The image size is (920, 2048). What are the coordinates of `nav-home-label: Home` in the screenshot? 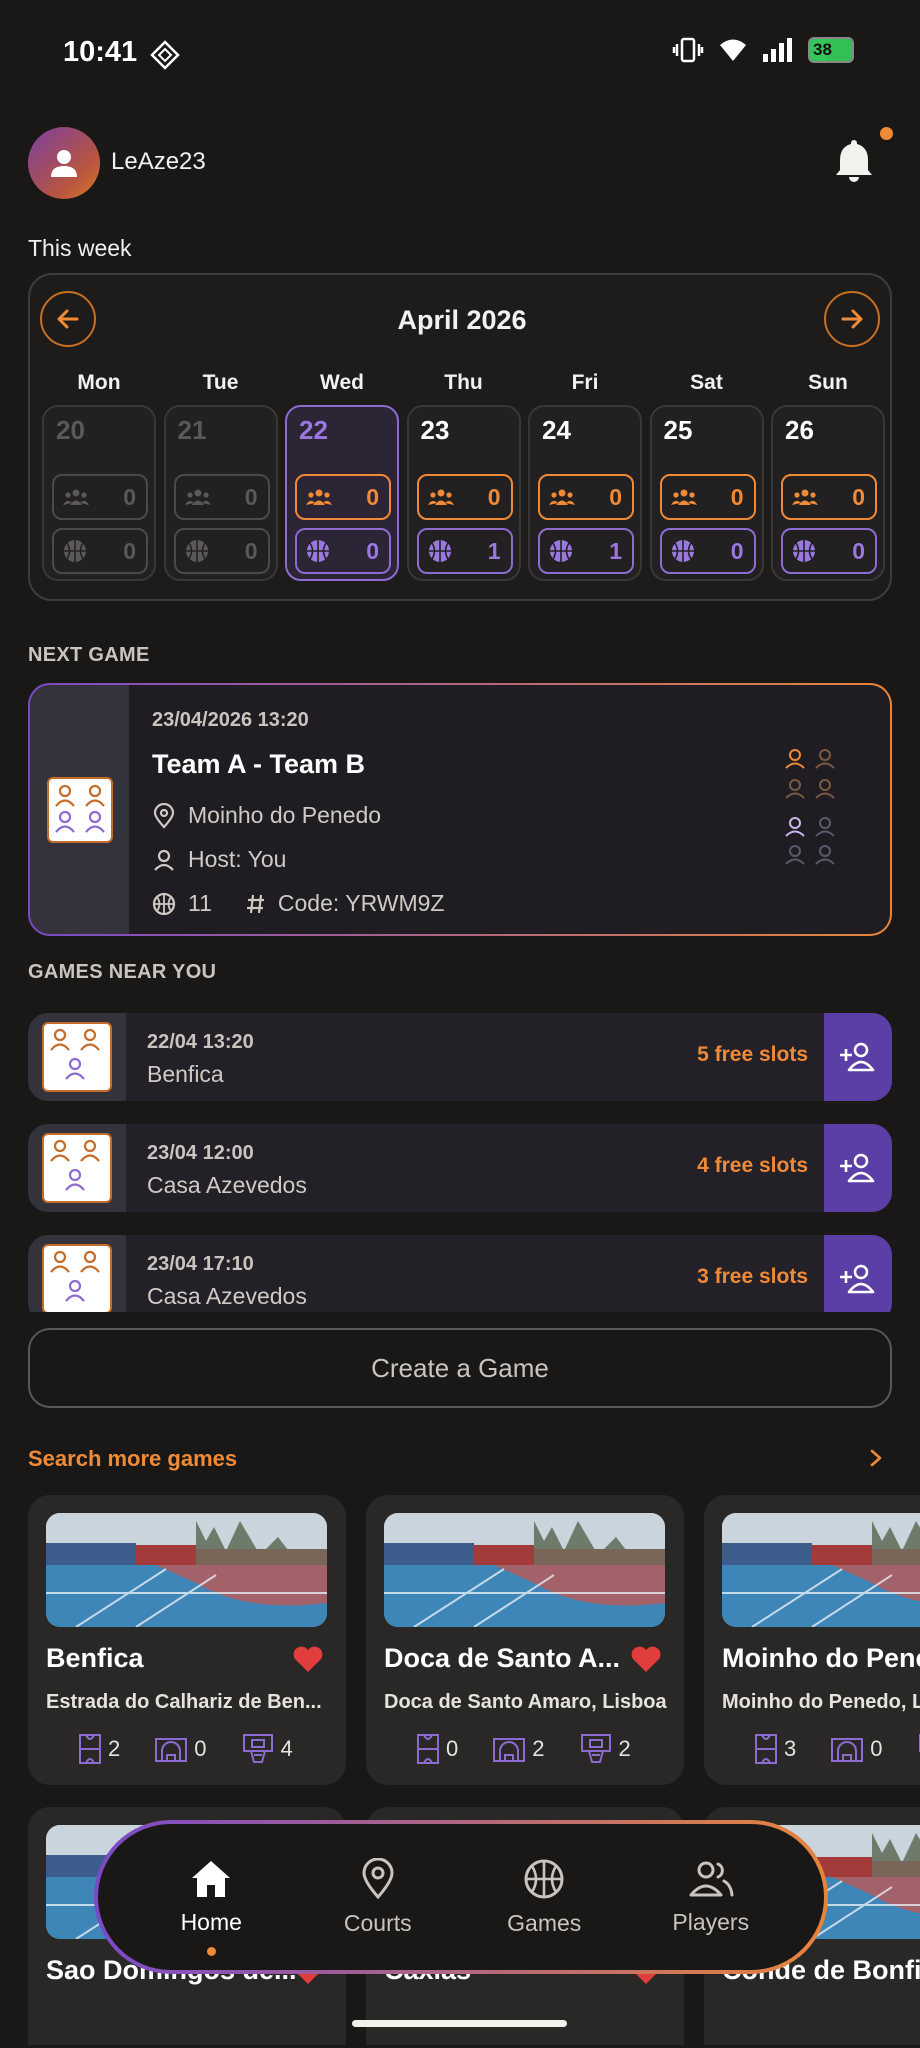 It's located at (211, 1921).